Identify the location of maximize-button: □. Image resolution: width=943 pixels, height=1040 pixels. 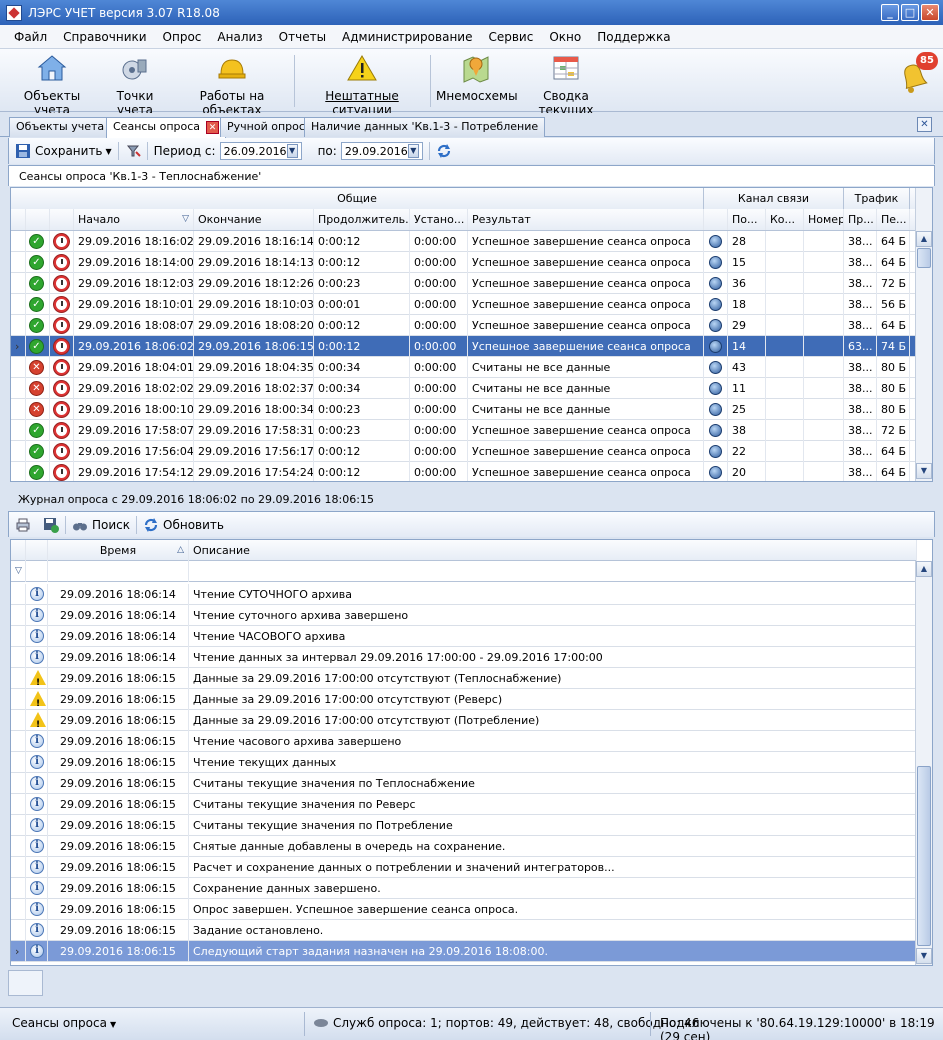
(910, 12).